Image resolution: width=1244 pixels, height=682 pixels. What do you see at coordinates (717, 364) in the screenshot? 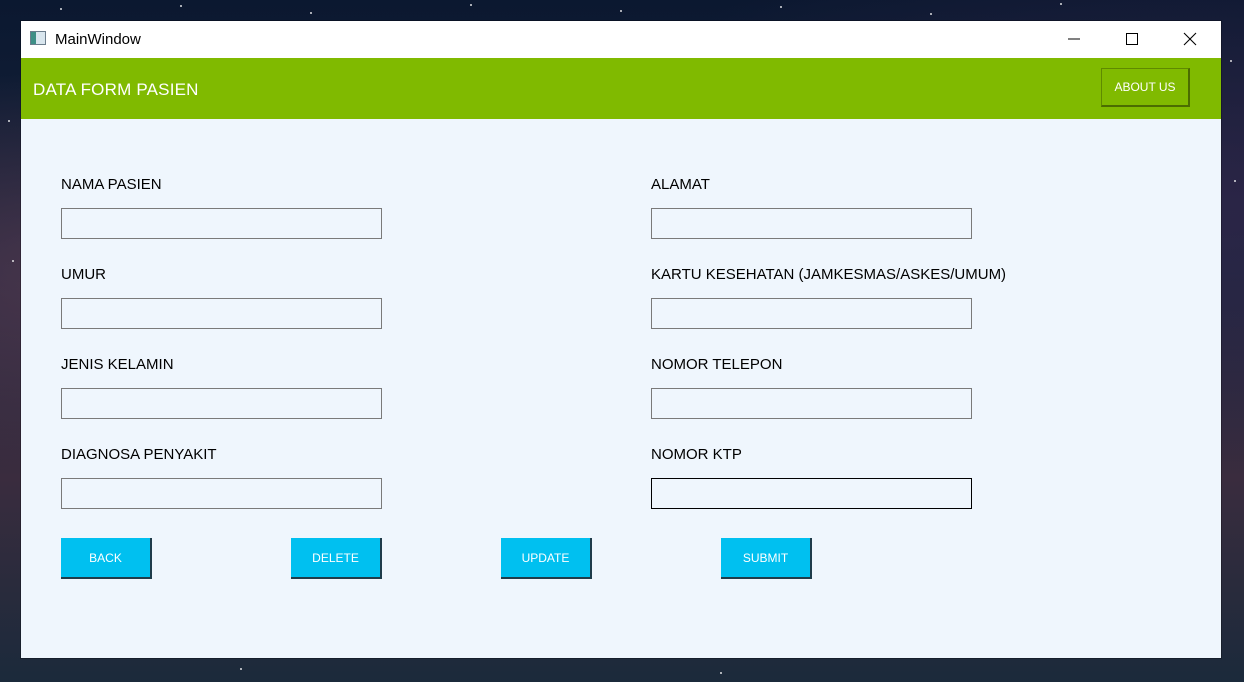
I see `nomor-telepon-label: NOMOR TELEPON` at bounding box center [717, 364].